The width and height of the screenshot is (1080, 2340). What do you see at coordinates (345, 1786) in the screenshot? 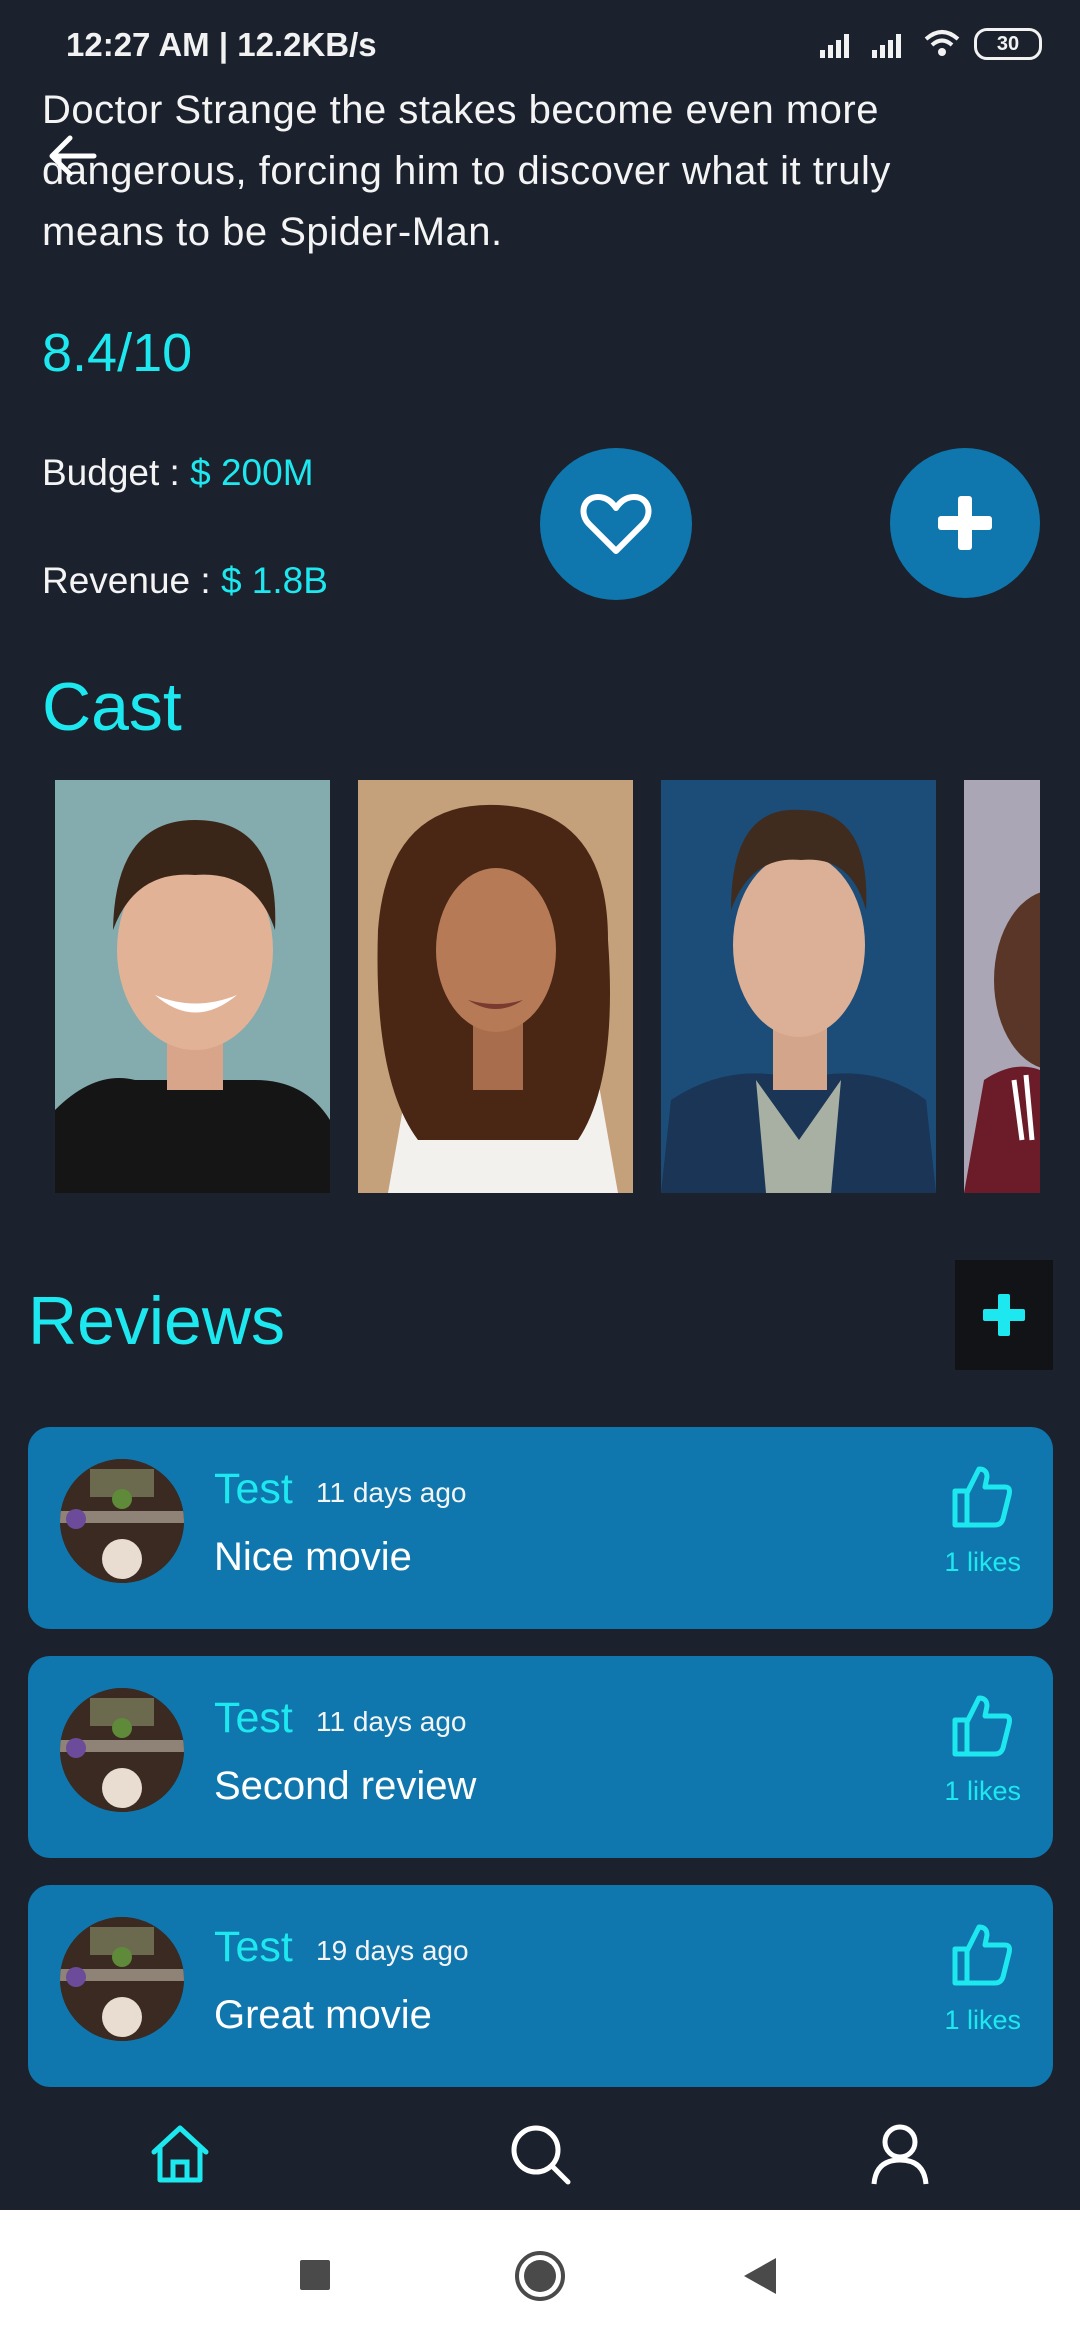
I see `review-text: Second review` at bounding box center [345, 1786].